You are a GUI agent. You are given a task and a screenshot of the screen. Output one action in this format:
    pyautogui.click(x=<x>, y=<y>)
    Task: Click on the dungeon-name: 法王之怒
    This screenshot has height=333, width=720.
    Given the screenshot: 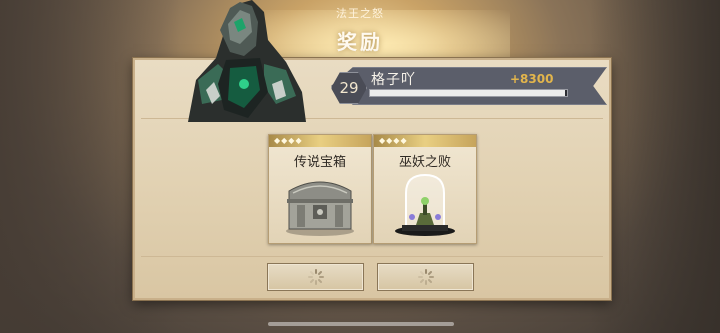 What is the action you would take?
    pyautogui.click(x=360, y=13)
    